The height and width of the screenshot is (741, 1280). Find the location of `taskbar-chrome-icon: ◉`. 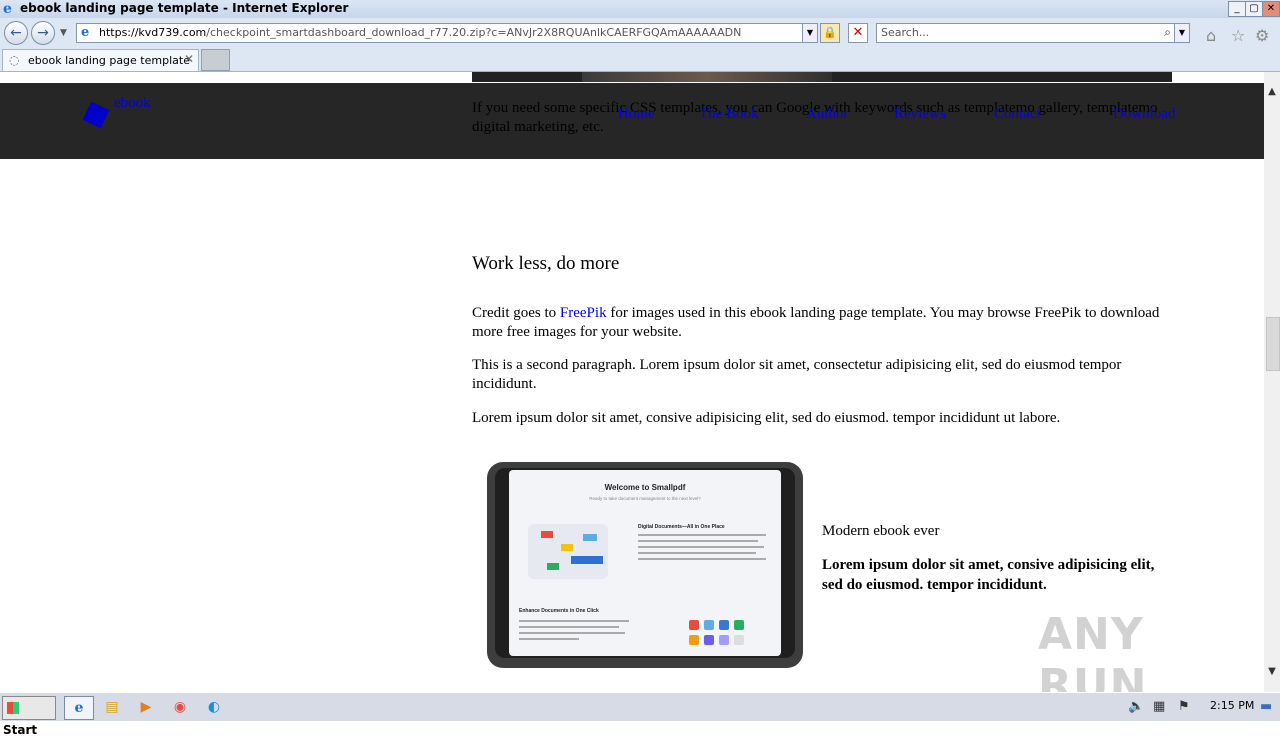

taskbar-chrome-icon: ◉ is located at coordinates (180, 707).